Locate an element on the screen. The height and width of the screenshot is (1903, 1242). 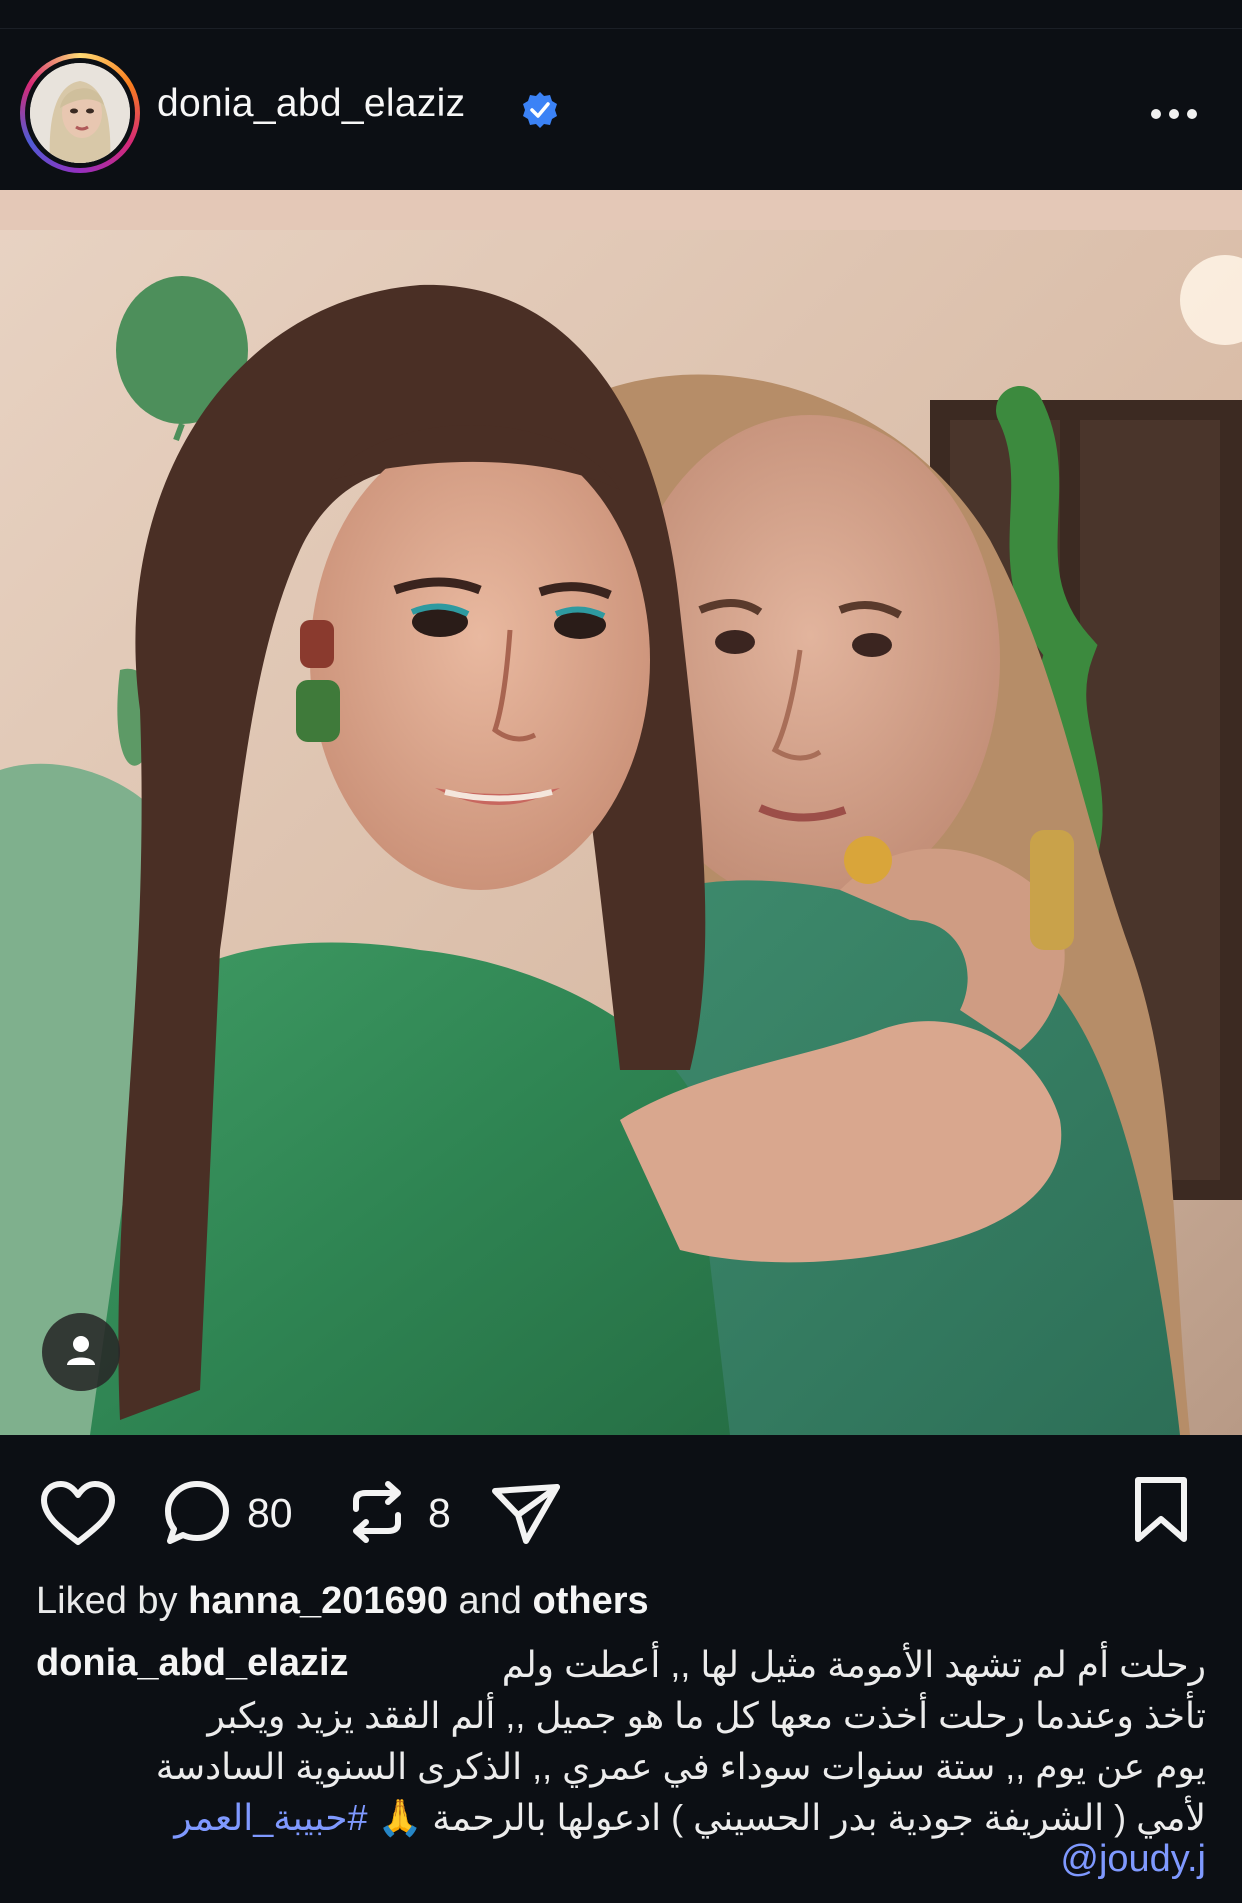
top-strip is located at coordinates (621, 14).